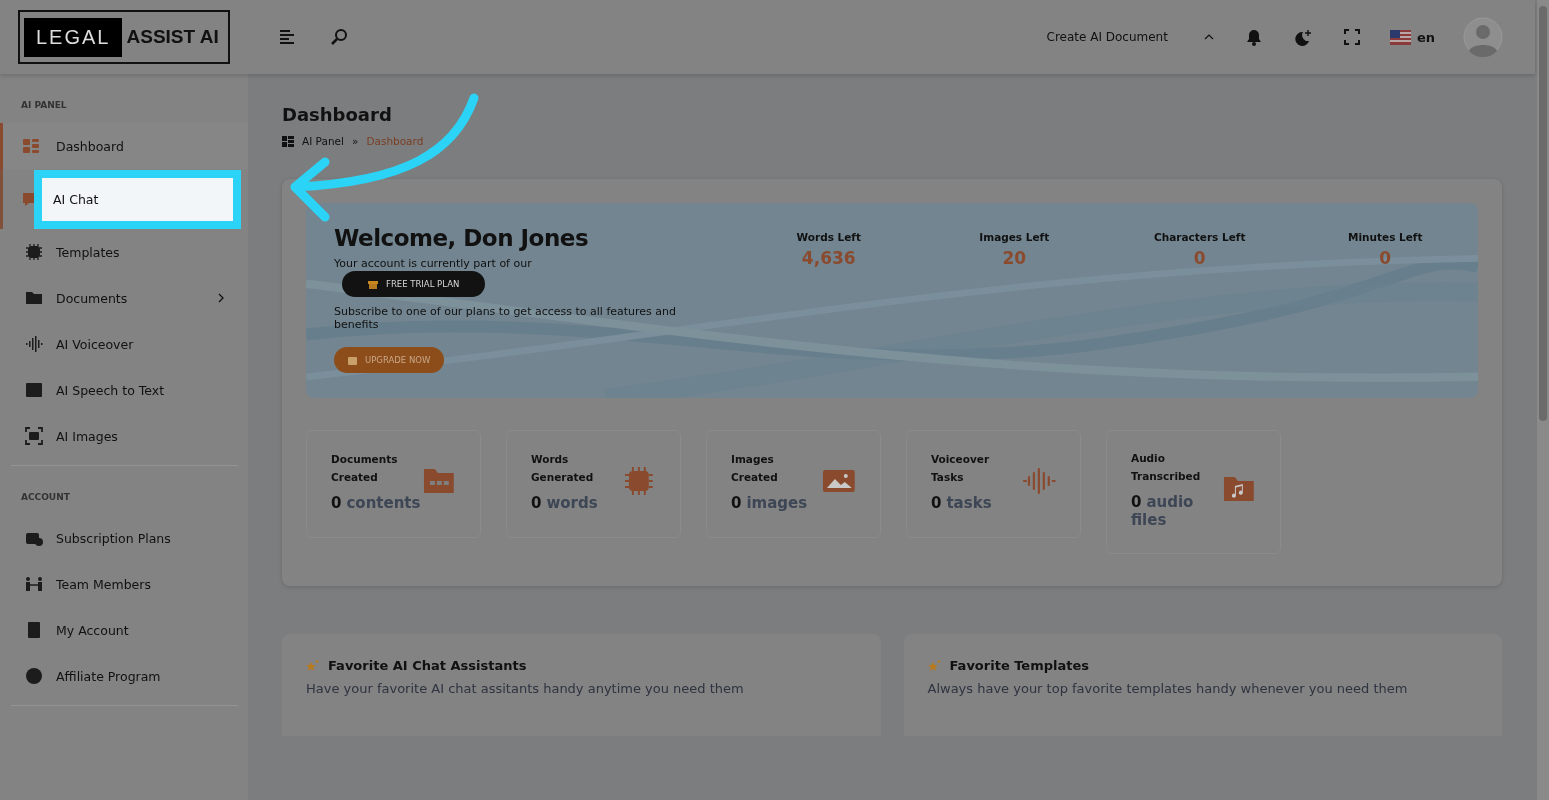  Describe the element at coordinates (34, 584) in the screenshot. I see `team-icon` at that location.